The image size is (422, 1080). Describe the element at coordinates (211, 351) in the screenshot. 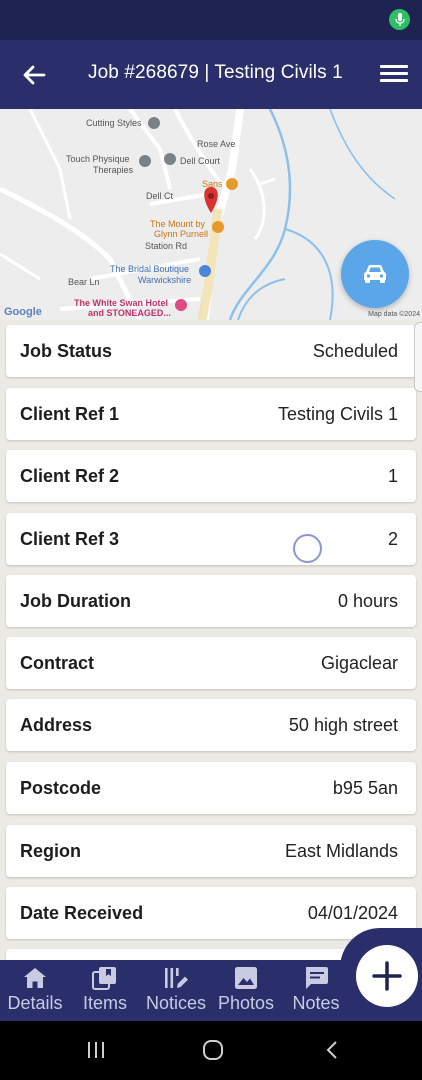

I see `detail-row-job-status: Job Status Scheduled` at that location.